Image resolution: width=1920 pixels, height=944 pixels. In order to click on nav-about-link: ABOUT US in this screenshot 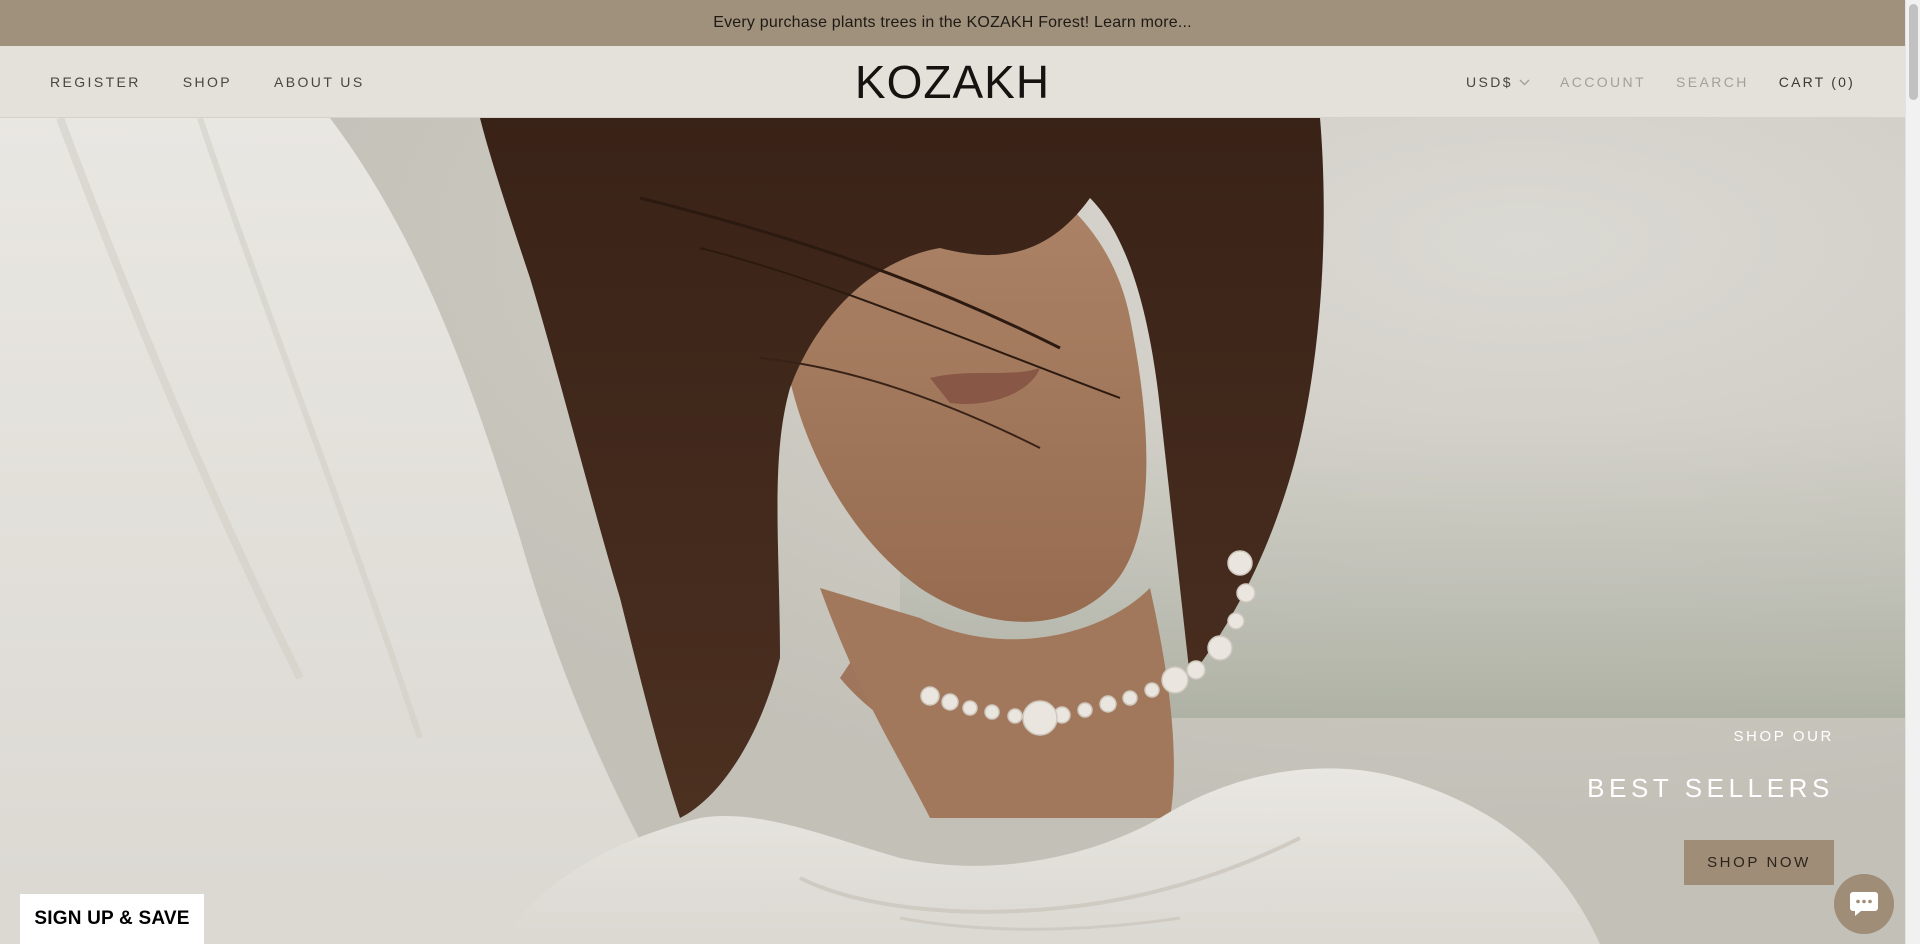, I will do `click(319, 82)`.